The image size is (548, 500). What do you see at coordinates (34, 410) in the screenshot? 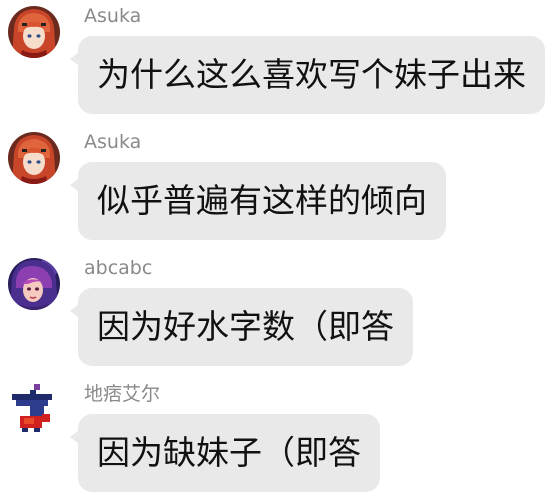
I see `pixel-sprite-avatar` at bounding box center [34, 410].